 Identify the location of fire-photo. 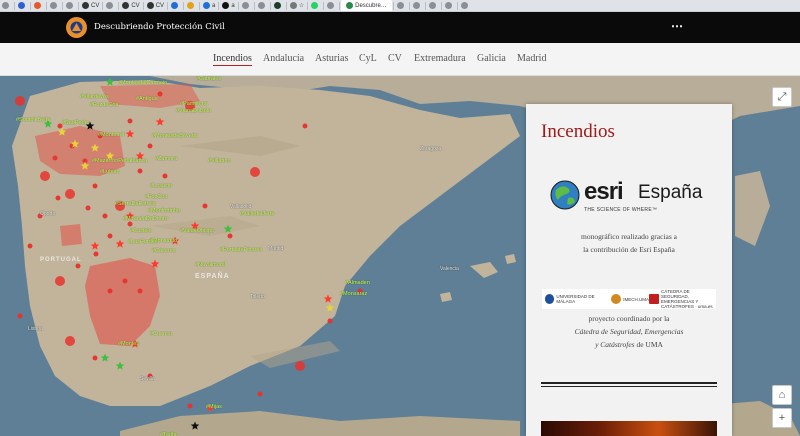
(629, 428).